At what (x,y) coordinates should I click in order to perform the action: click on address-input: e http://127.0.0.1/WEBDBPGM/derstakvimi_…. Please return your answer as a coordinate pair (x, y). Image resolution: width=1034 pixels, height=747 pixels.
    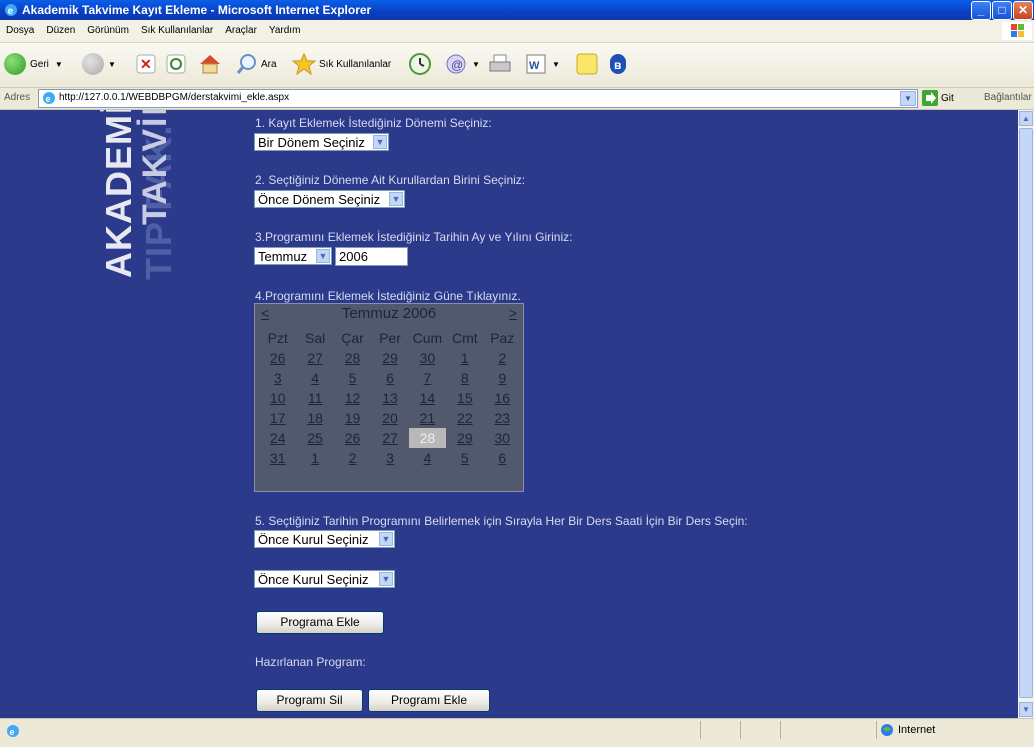
    Looking at the image, I should click on (478, 98).